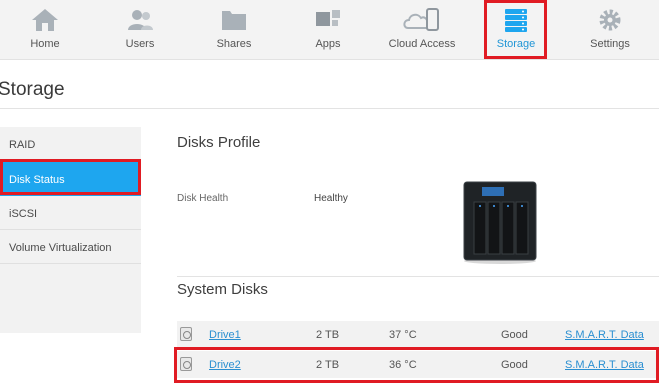 Image resolution: width=659 pixels, height=385 pixels. Describe the element at coordinates (234, 20) in the screenshot. I see `folder-icon` at that location.